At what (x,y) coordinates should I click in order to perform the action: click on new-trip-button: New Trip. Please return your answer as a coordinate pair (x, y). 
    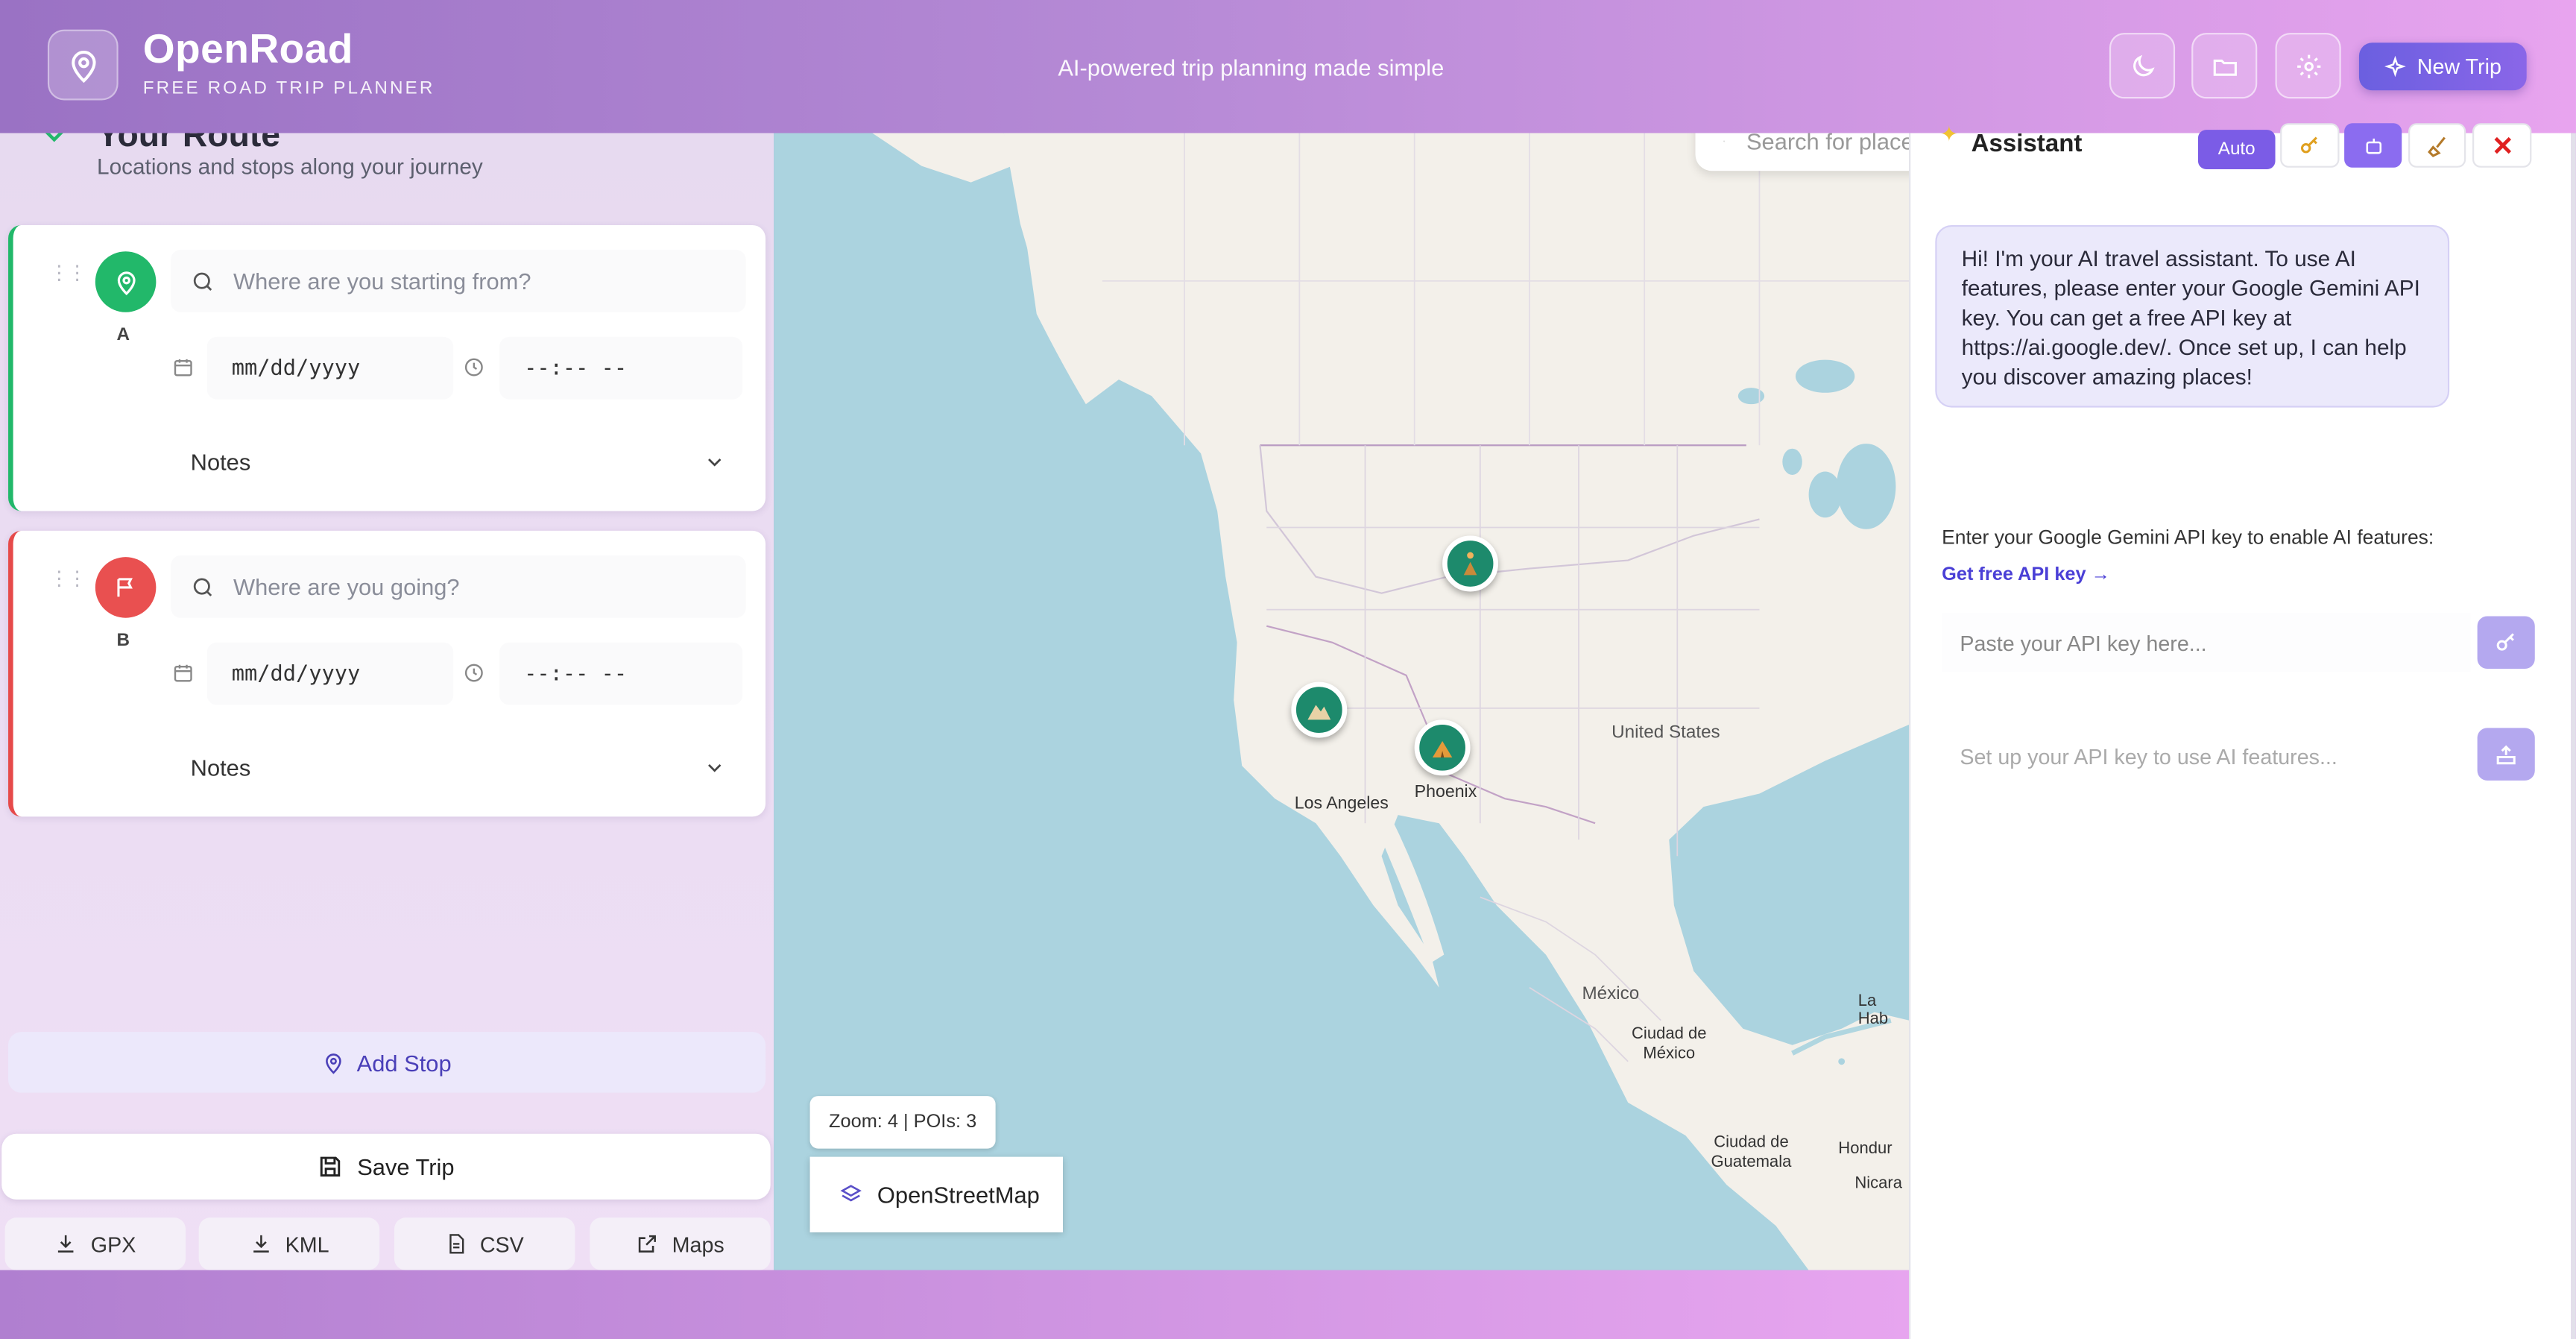
    Looking at the image, I should click on (2442, 66).